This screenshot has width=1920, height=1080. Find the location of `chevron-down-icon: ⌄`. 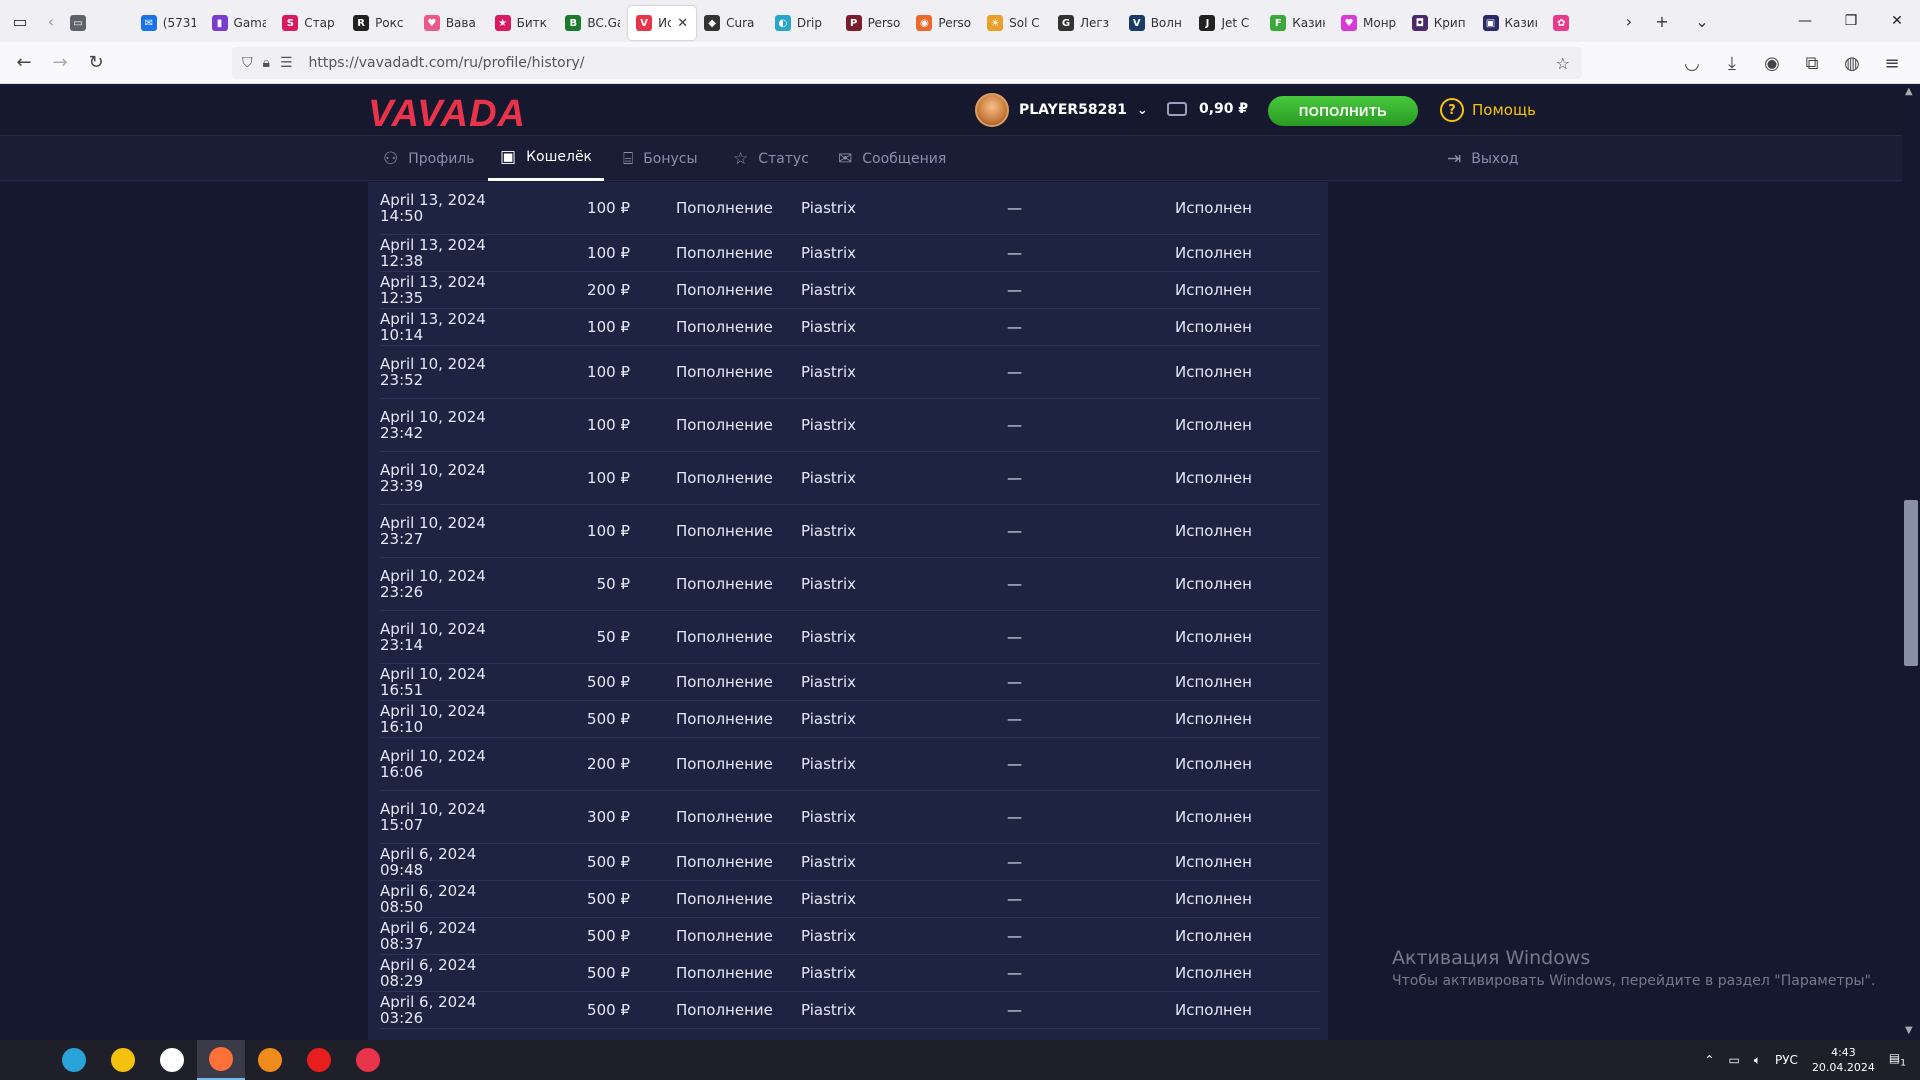

chevron-down-icon: ⌄ is located at coordinates (1142, 110).